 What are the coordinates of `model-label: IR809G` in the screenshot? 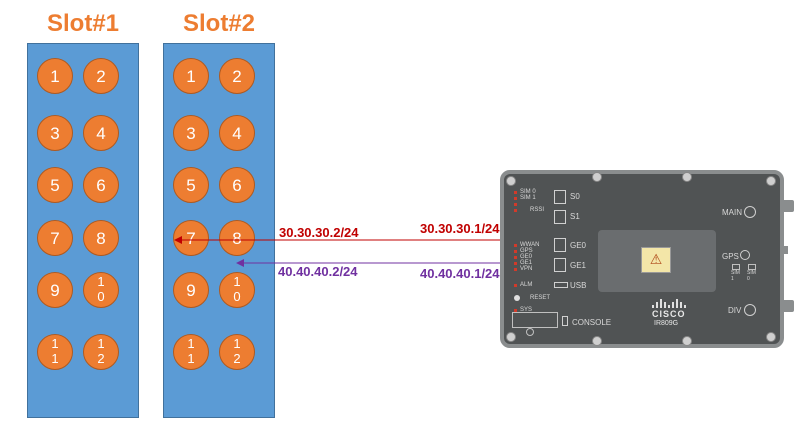 It's located at (666, 323).